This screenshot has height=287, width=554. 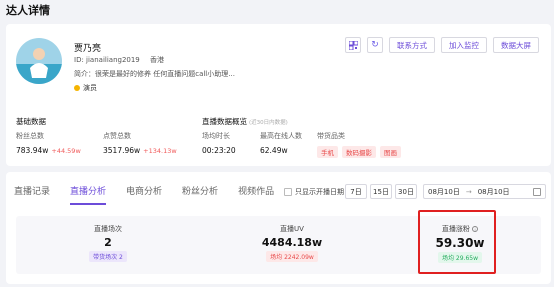 I want to click on fans-total-change: +44.59w, so click(x=66, y=151).